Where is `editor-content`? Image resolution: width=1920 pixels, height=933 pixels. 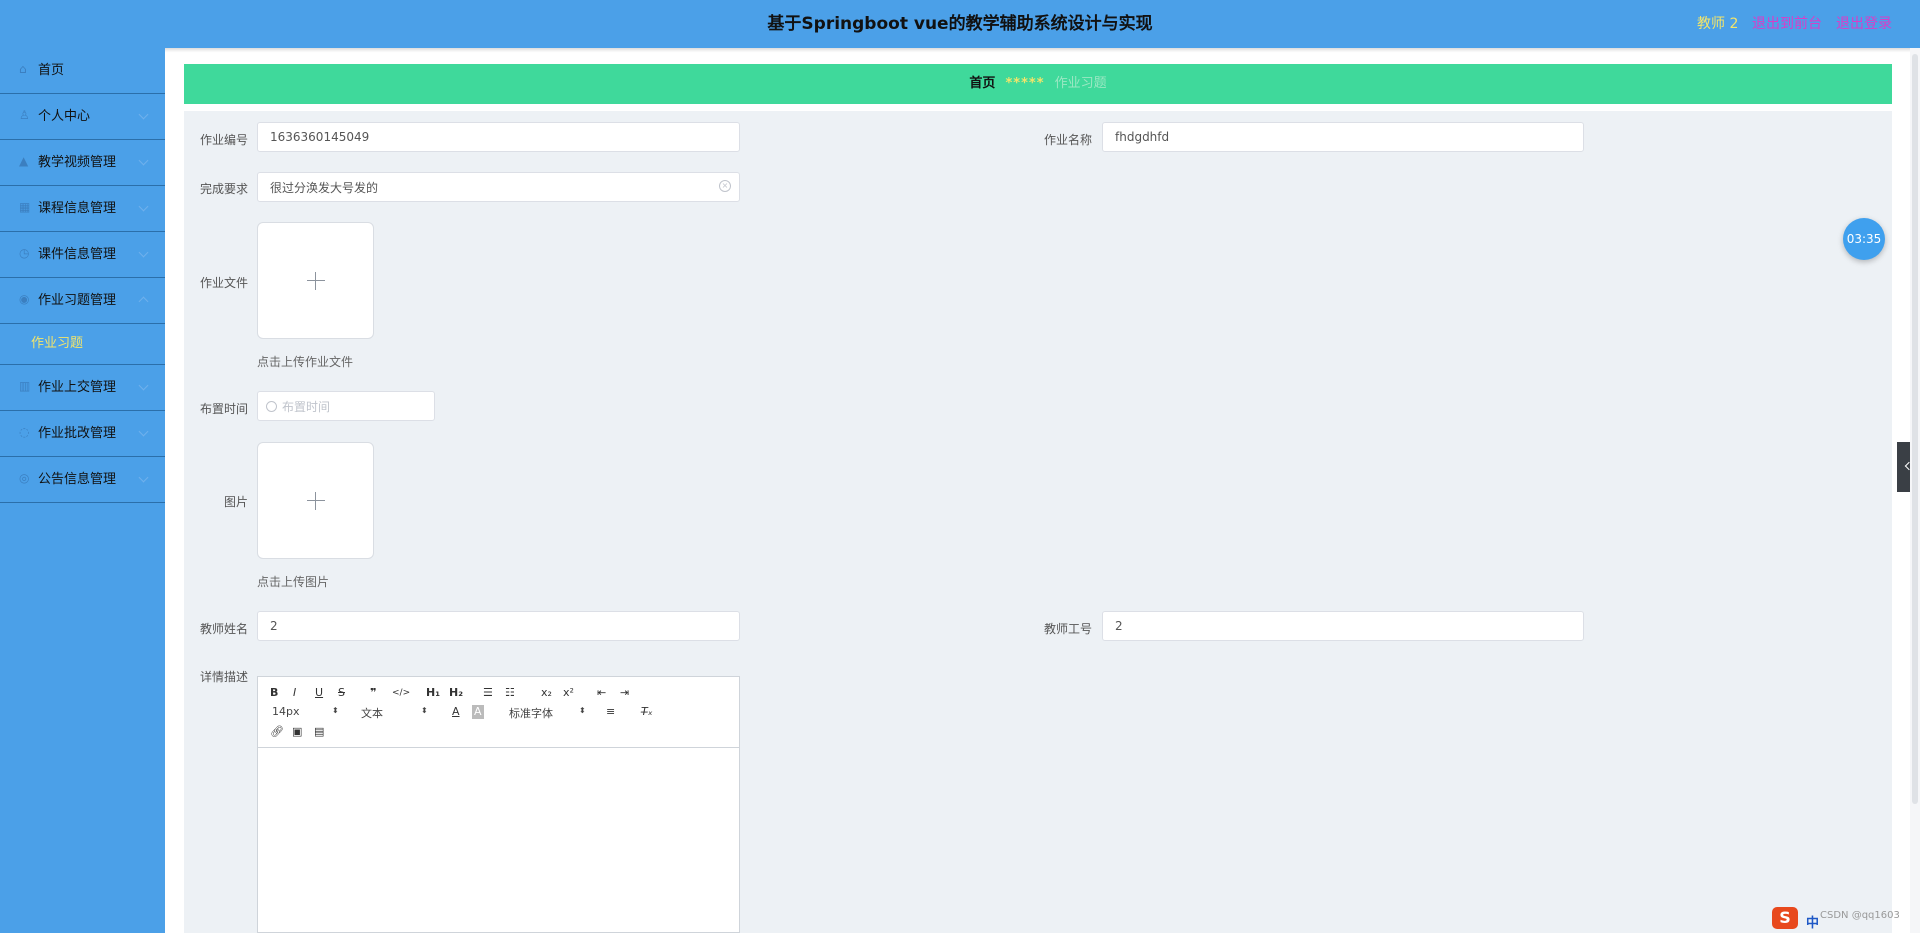
editor-content is located at coordinates (498, 840).